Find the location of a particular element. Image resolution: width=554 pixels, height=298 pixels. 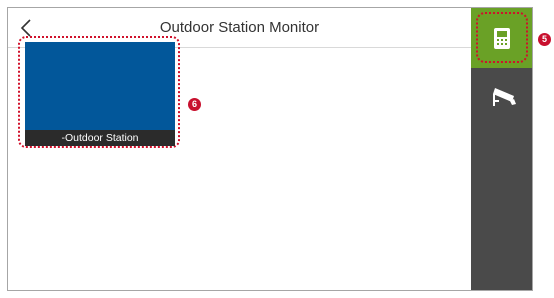

tile-label: -Outdoor Station is located at coordinates (100, 138).